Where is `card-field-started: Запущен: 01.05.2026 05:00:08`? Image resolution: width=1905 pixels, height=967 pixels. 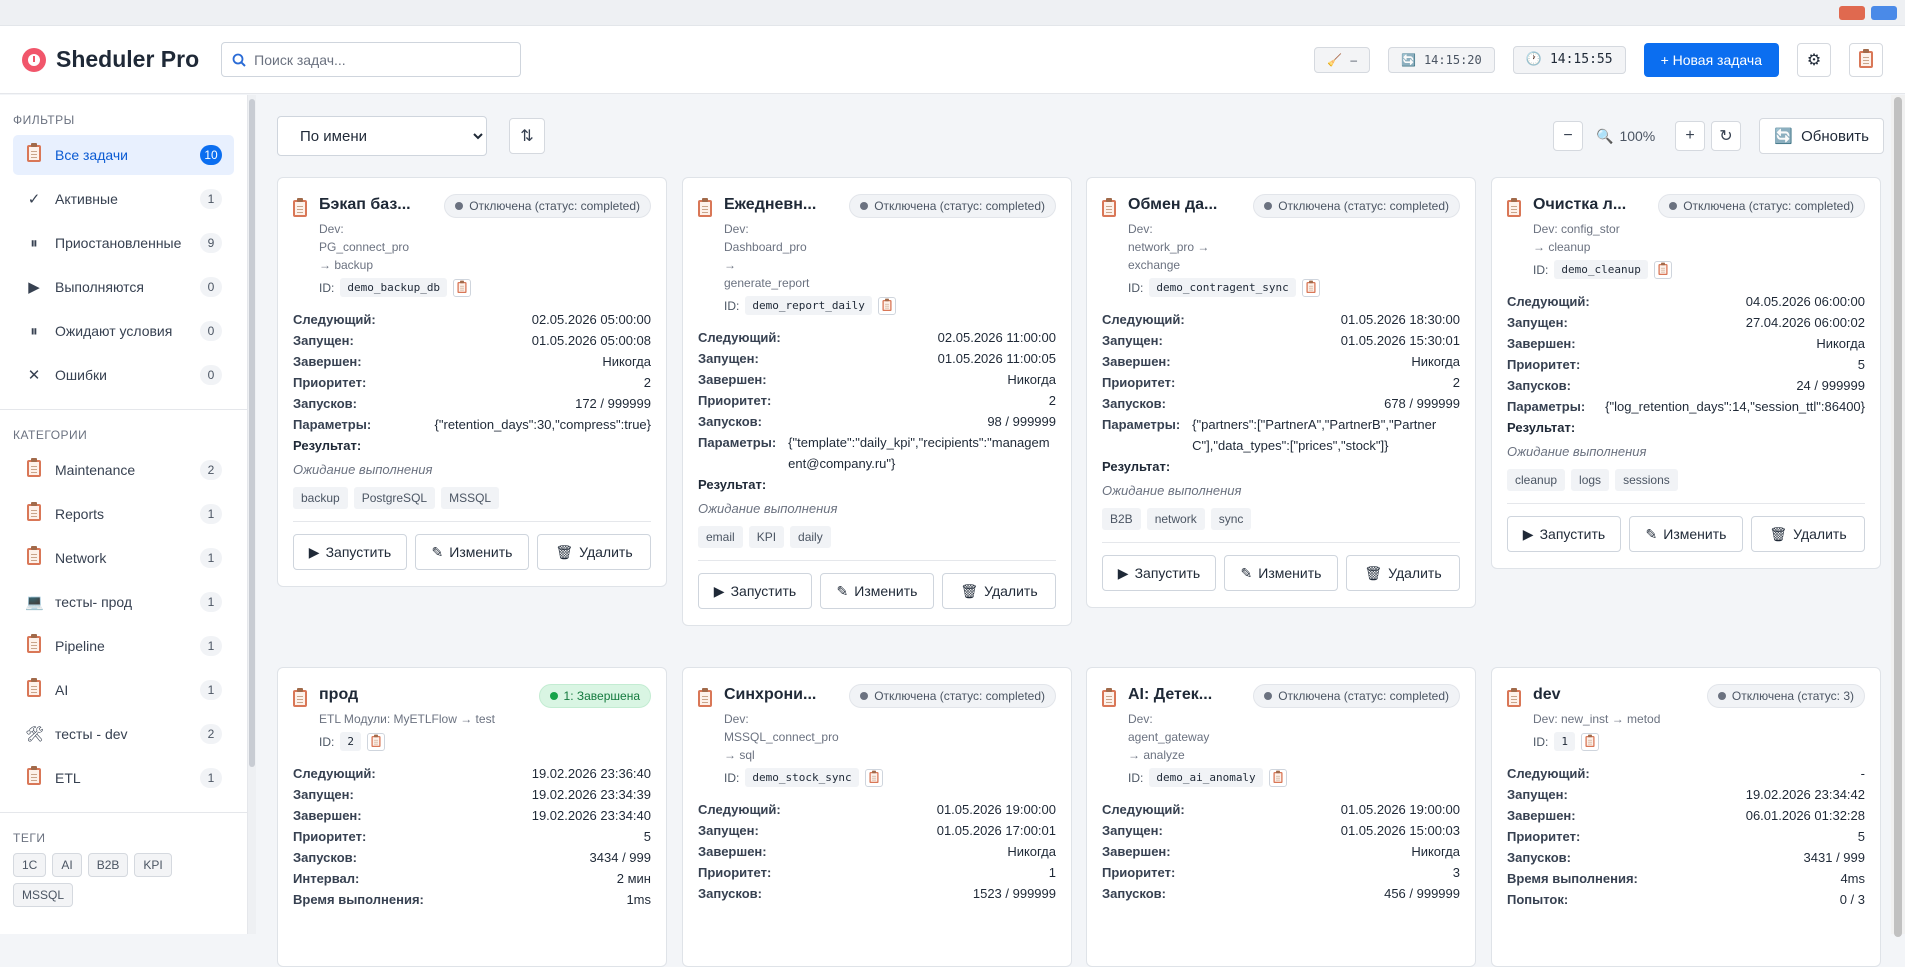
card-field-started: Запущен: 01.05.2026 05:00:08 is located at coordinates (472, 340).